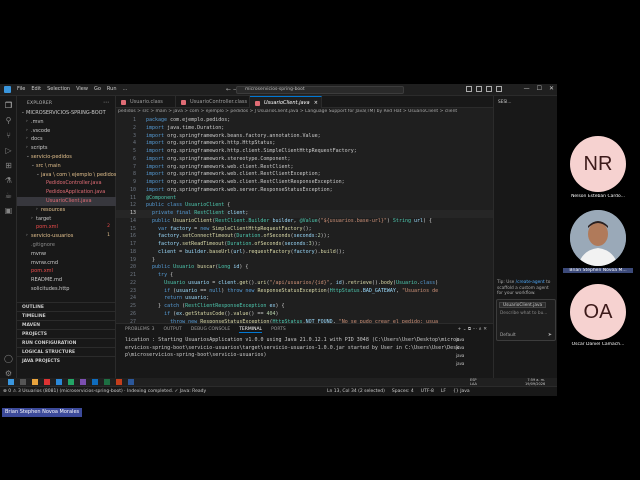 The image size is (640, 480). What do you see at coordinates (304, 214) in the screenshot?
I see `code-line: 13 private final RestClient client;` at bounding box center [304, 214].